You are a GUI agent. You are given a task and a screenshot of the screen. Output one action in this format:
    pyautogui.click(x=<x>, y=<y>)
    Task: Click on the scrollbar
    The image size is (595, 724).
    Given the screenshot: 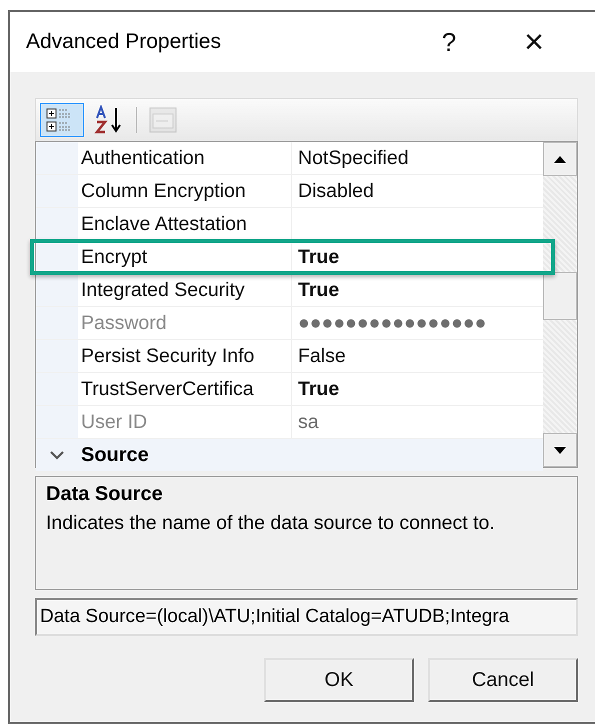 What is the action you would take?
    pyautogui.click(x=560, y=304)
    